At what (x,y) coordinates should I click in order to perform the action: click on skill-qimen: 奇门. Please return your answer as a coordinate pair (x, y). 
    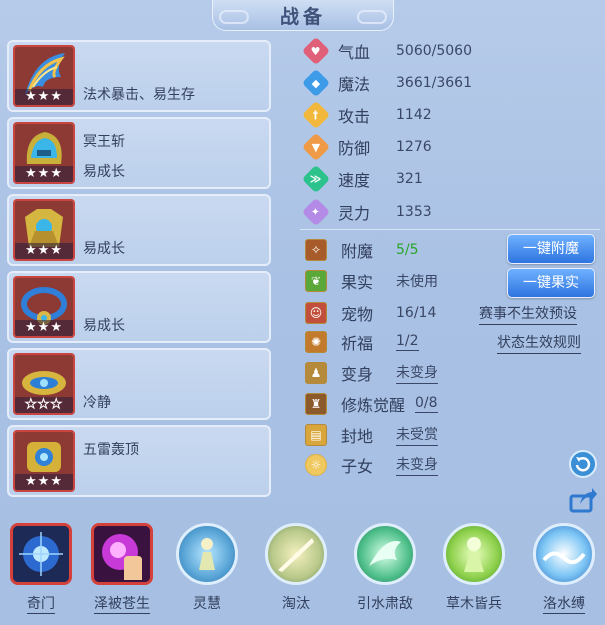
    Looking at the image, I should click on (41, 568).